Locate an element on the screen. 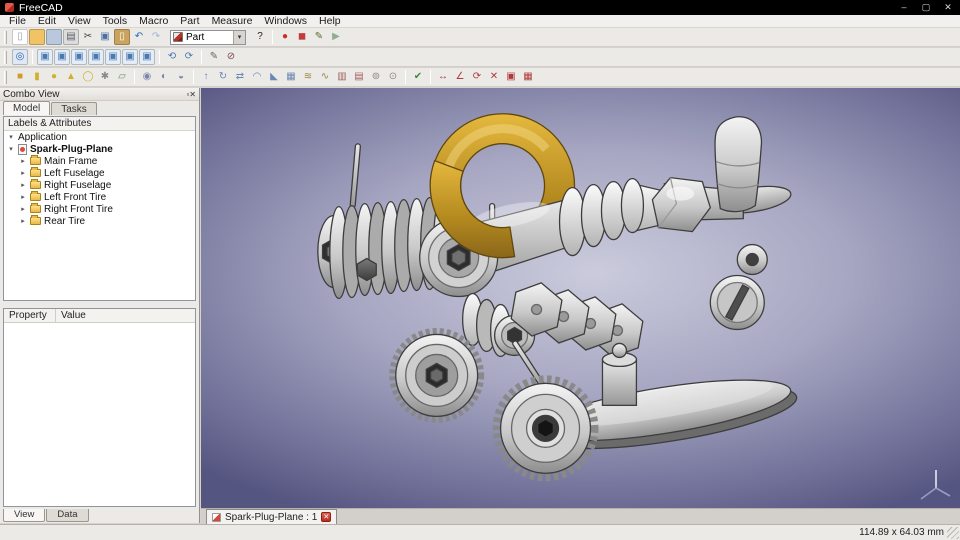 The image size is (960, 540). workbench-selector: Part ▾ is located at coordinates (208, 37).